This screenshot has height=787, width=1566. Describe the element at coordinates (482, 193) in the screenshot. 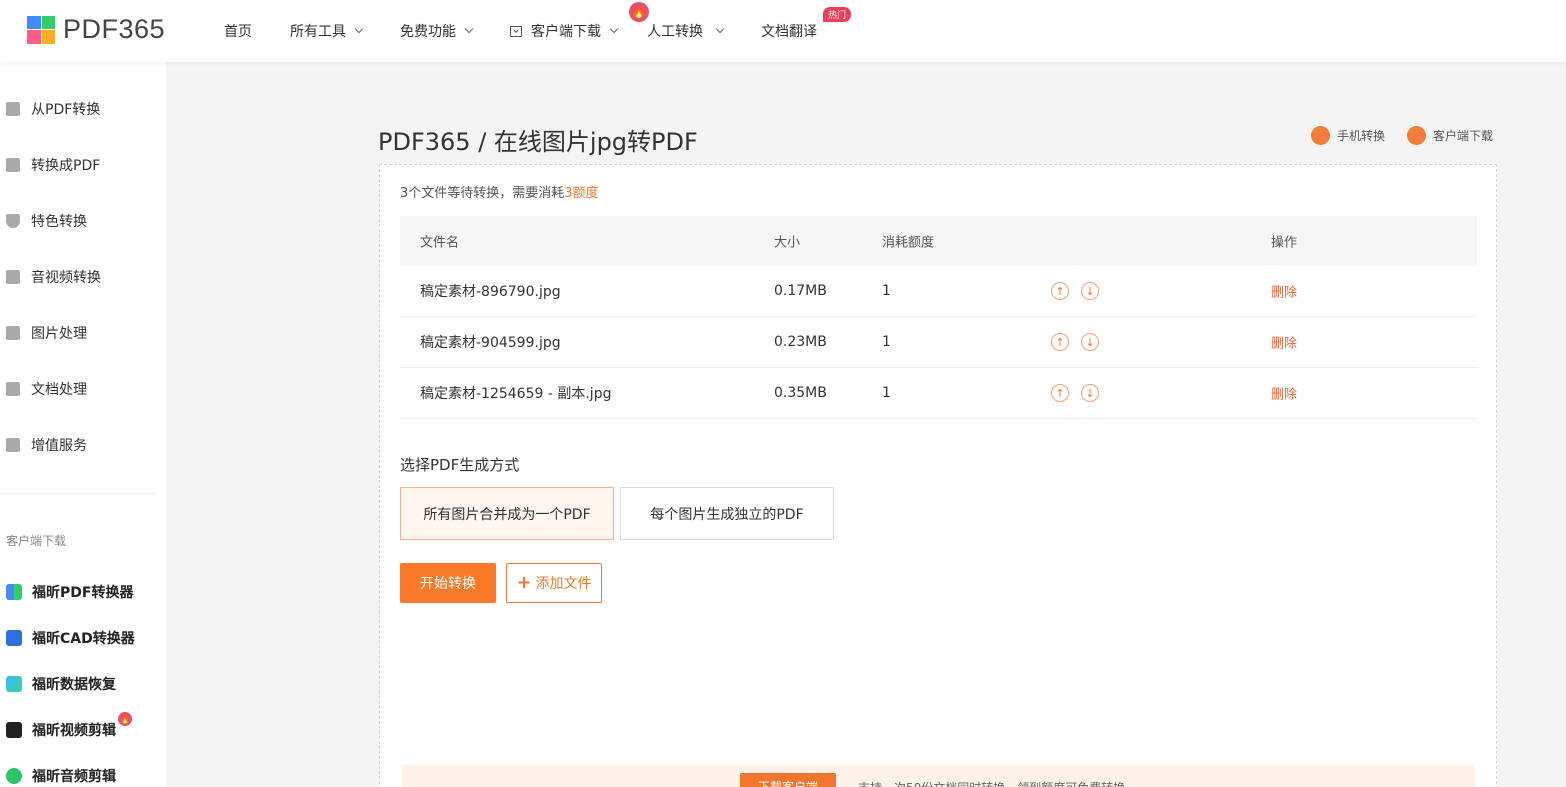

I see `summary-text: 3个文件等待转换，需要消耗` at that location.